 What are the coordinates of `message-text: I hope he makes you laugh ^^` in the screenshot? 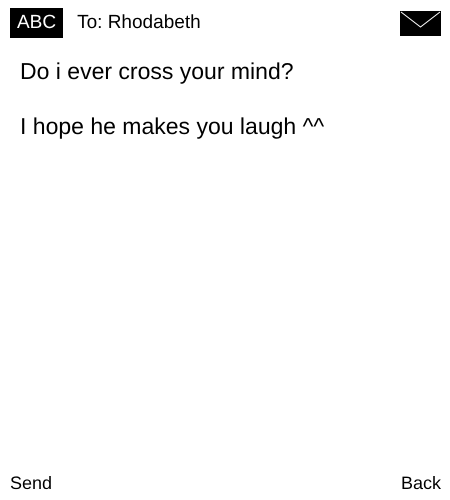 It's located at (172, 126).